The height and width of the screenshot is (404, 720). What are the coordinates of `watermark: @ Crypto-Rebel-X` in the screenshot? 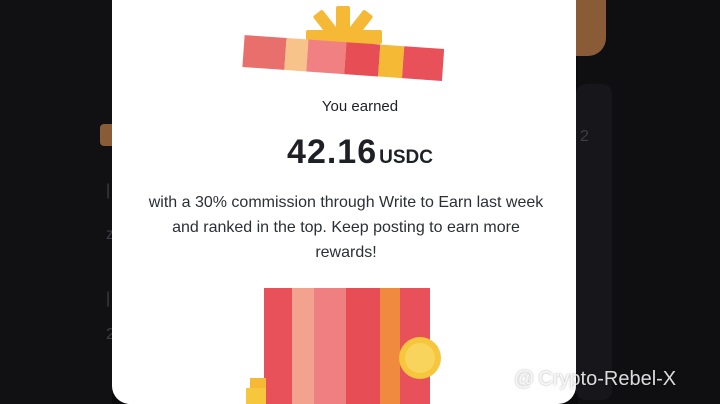 It's located at (580, 379).